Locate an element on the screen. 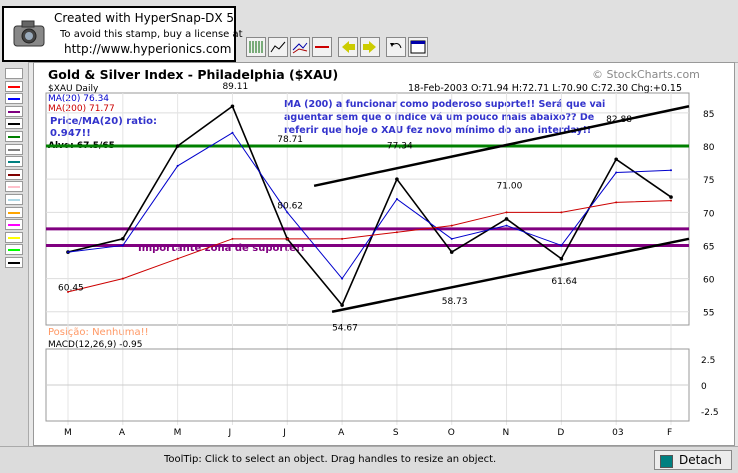 The height and width of the screenshot is (473, 738). x-tick-label: S is located at coordinates (396, 433).